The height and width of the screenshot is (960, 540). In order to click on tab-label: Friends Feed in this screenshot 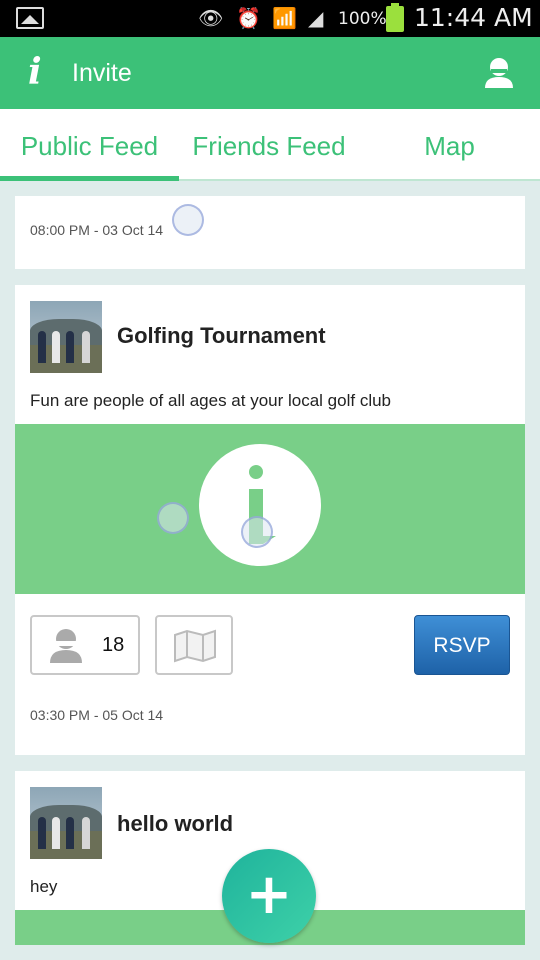, I will do `click(269, 146)`.